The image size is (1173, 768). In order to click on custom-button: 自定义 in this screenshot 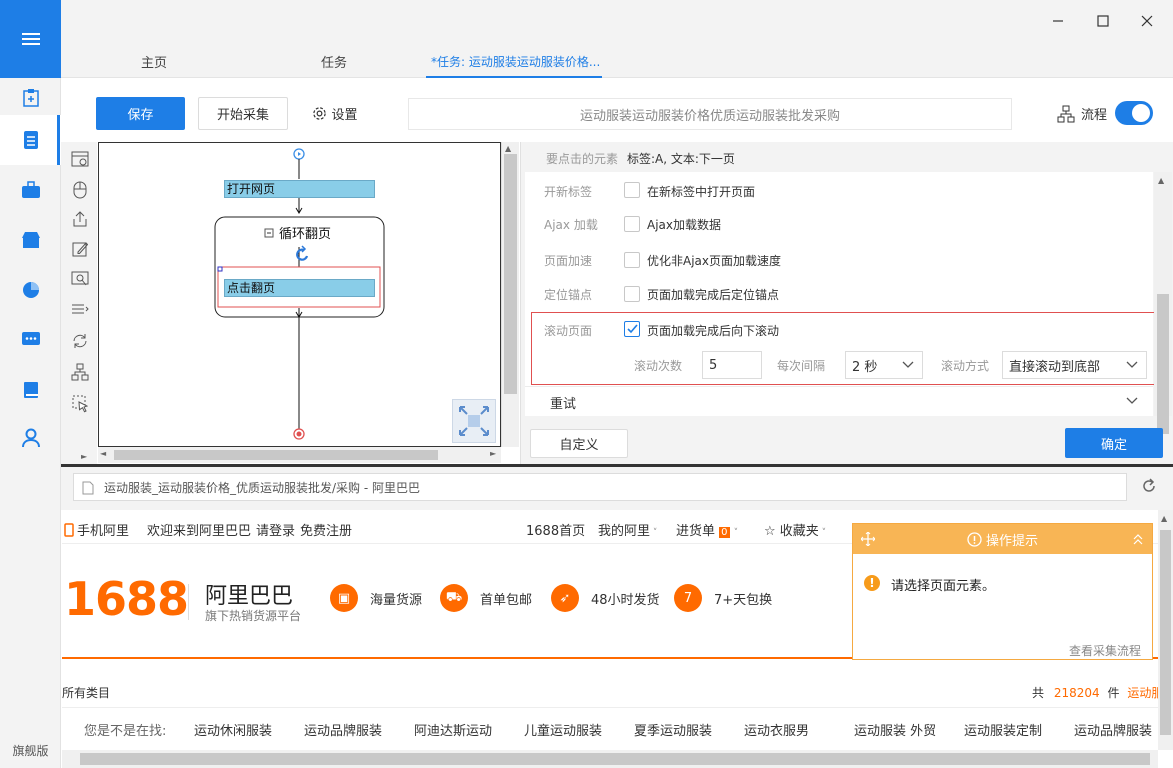, I will do `click(579, 443)`.